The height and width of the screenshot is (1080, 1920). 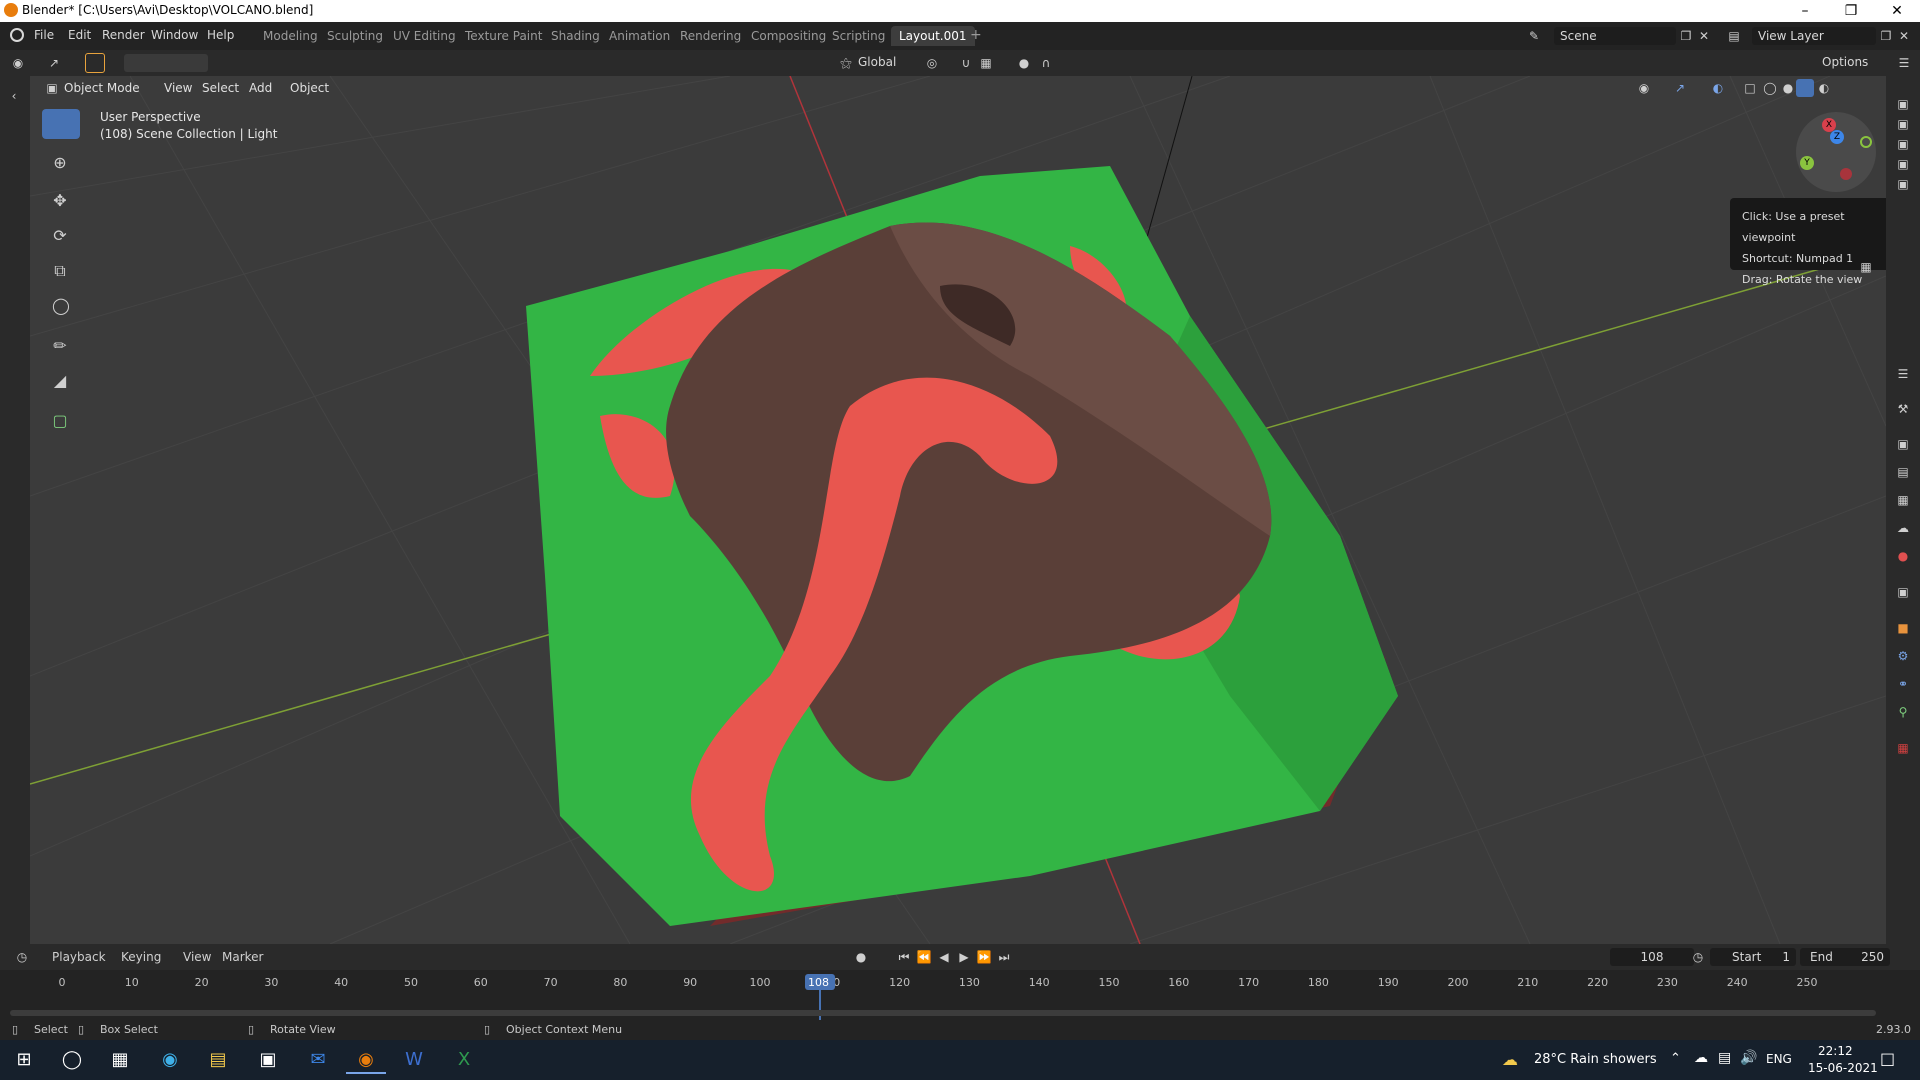 I want to click on add-cube-tool-icon: ▢, so click(x=60, y=421).